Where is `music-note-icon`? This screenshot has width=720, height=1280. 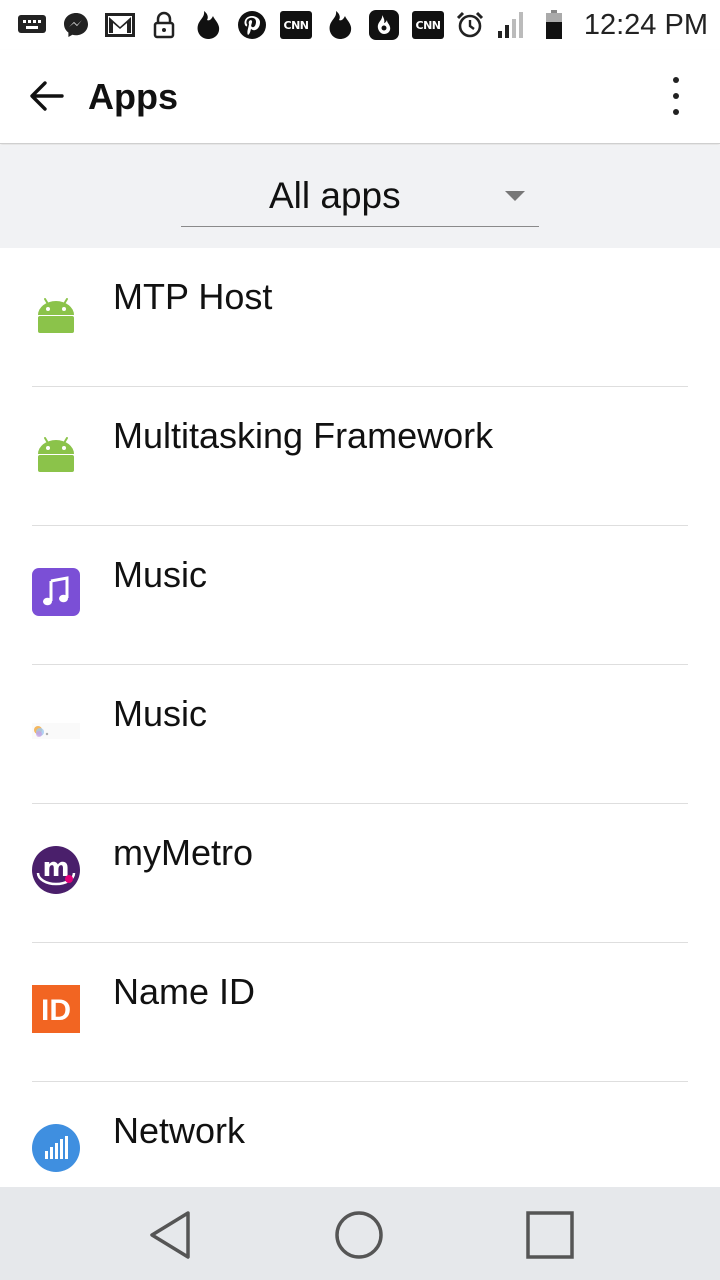
music-note-icon is located at coordinates (56, 592).